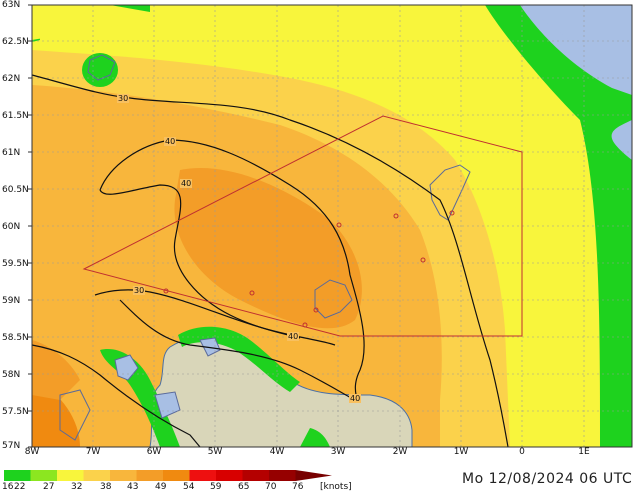  What do you see at coordinates (15, 116) in the screenshot?
I see `lat-label: 61.5N` at bounding box center [15, 116].